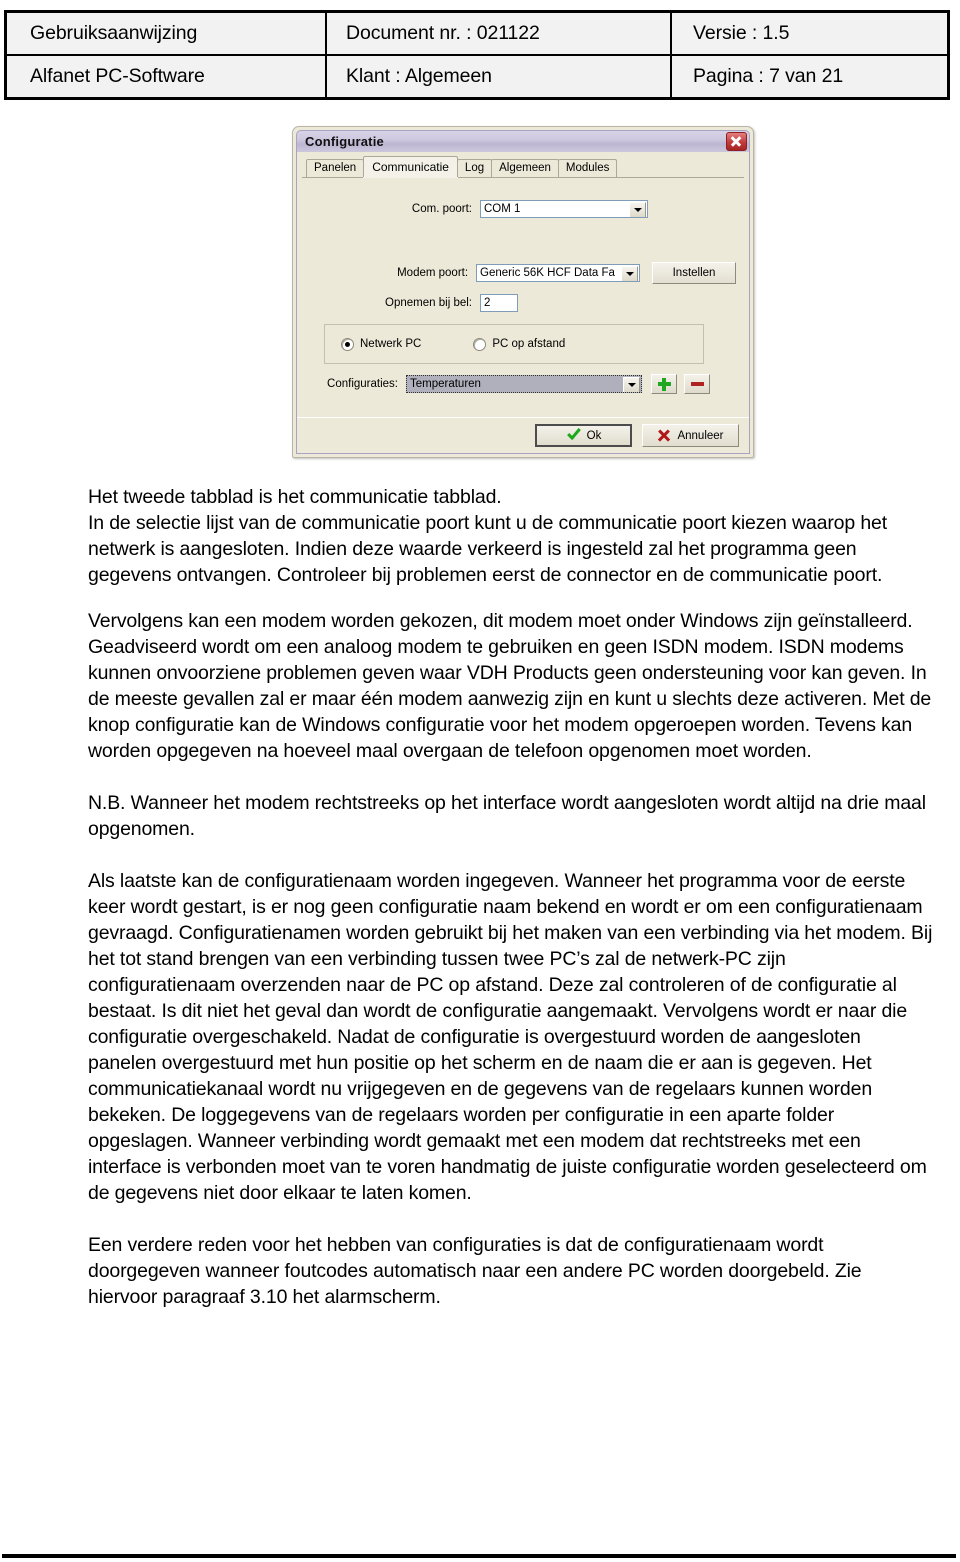 This screenshot has width=960, height=1562. Describe the element at coordinates (524, 384) in the screenshot. I see `configuraties-combobox: Temperaturen` at that location.